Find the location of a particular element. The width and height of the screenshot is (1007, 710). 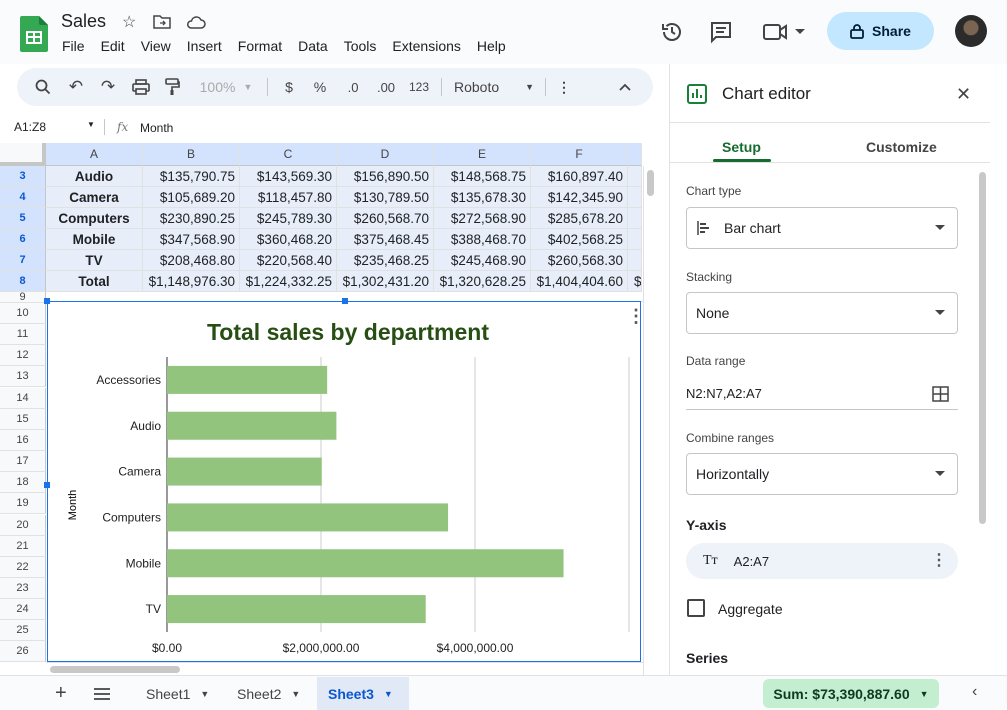

table-cell: $1,148,976.30 is located at coordinates (191, 281).